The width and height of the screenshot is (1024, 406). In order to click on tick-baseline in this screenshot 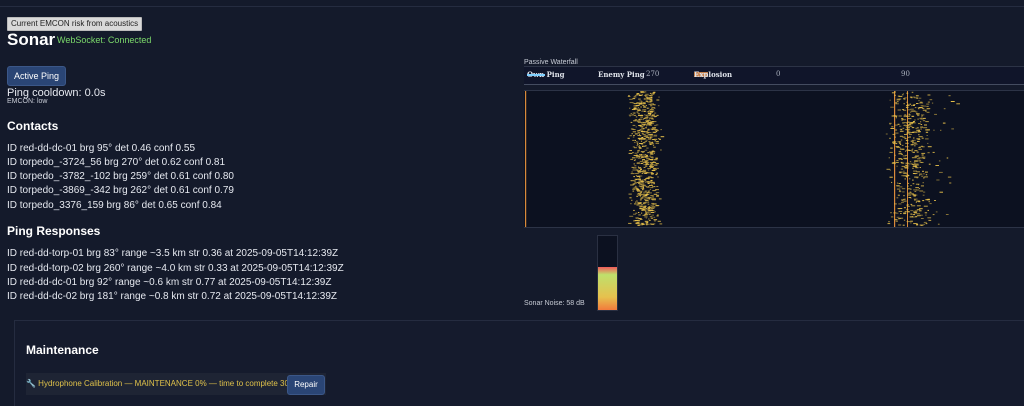, I will do `click(774, 84)`.